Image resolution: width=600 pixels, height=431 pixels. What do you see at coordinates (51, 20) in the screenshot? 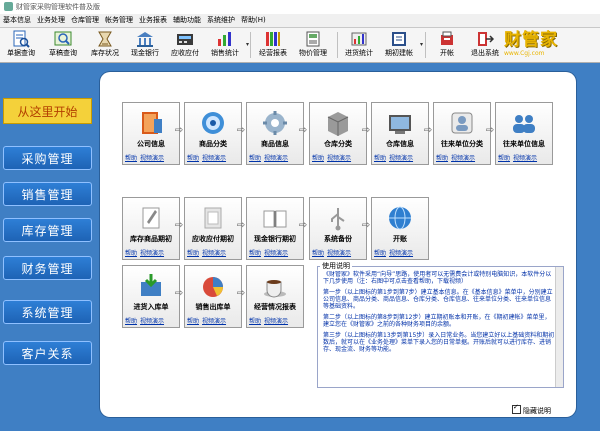
I see `menu-business: 业务处理` at bounding box center [51, 20].